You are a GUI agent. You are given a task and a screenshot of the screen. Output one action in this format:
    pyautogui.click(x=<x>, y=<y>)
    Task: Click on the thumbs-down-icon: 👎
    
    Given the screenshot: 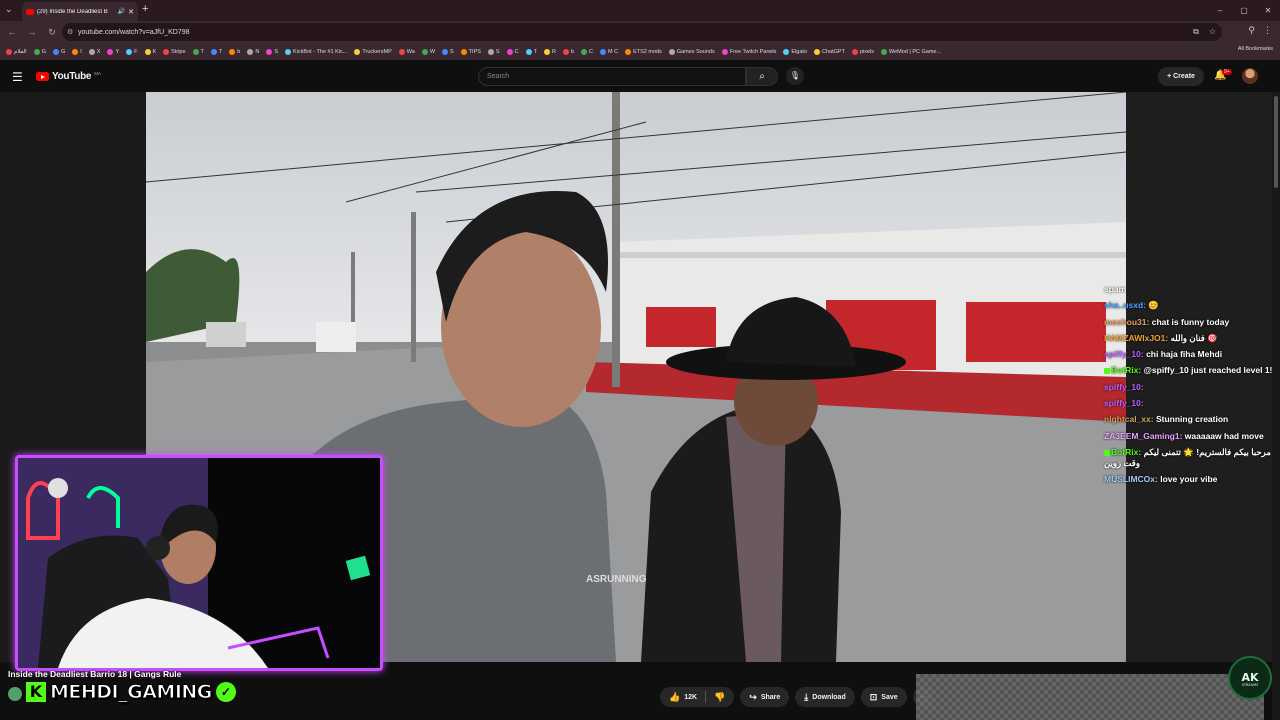 What is the action you would take?
    pyautogui.click(x=719, y=697)
    